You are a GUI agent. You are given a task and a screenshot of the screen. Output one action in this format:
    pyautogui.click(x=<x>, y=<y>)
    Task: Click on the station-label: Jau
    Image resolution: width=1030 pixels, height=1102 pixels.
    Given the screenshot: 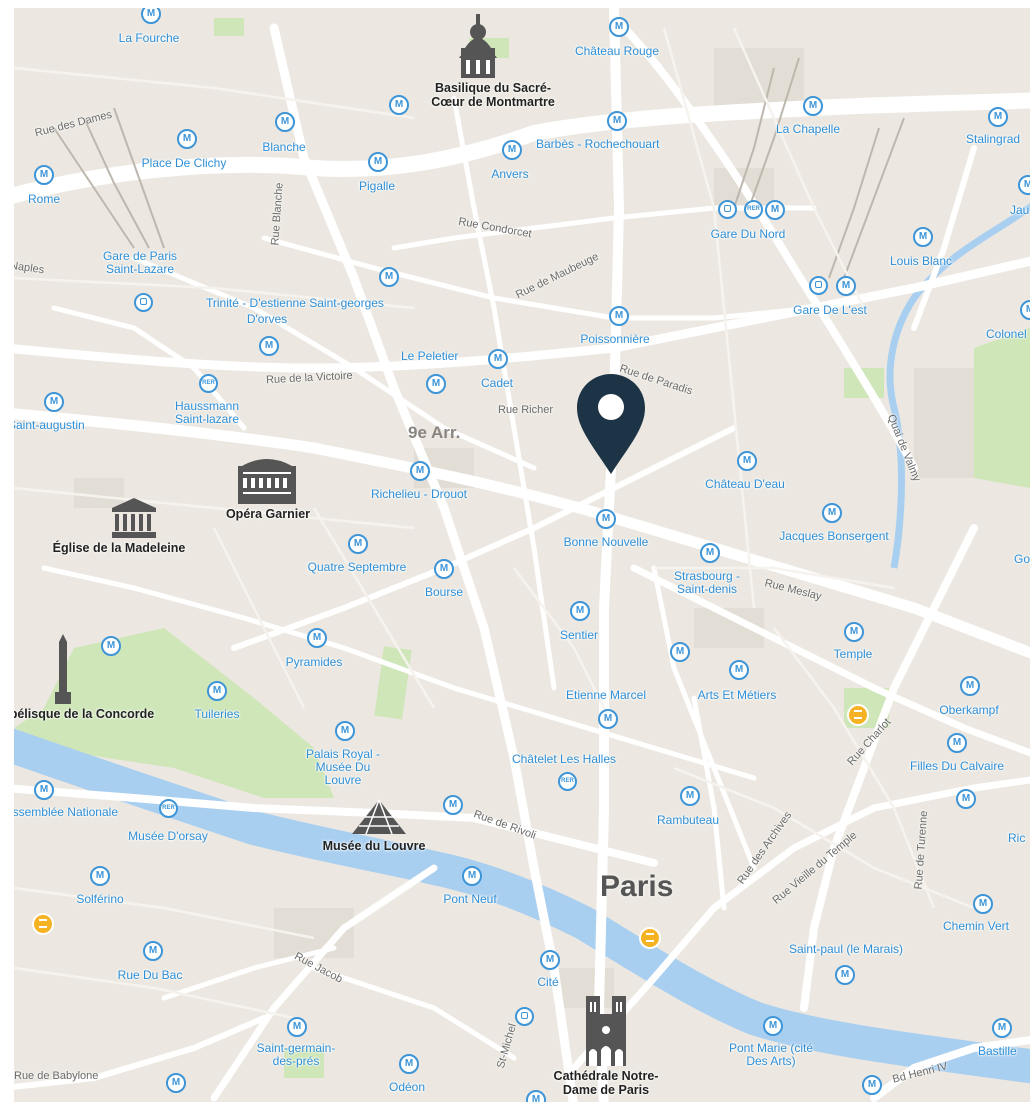 What is the action you would take?
    pyautogui.click(x=1019, y=210)
    